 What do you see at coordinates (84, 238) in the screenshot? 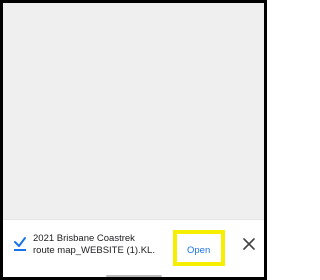
I see `file-name-line-1: 2021 Brisbane Coastrek` at bounding box center [84, 238].